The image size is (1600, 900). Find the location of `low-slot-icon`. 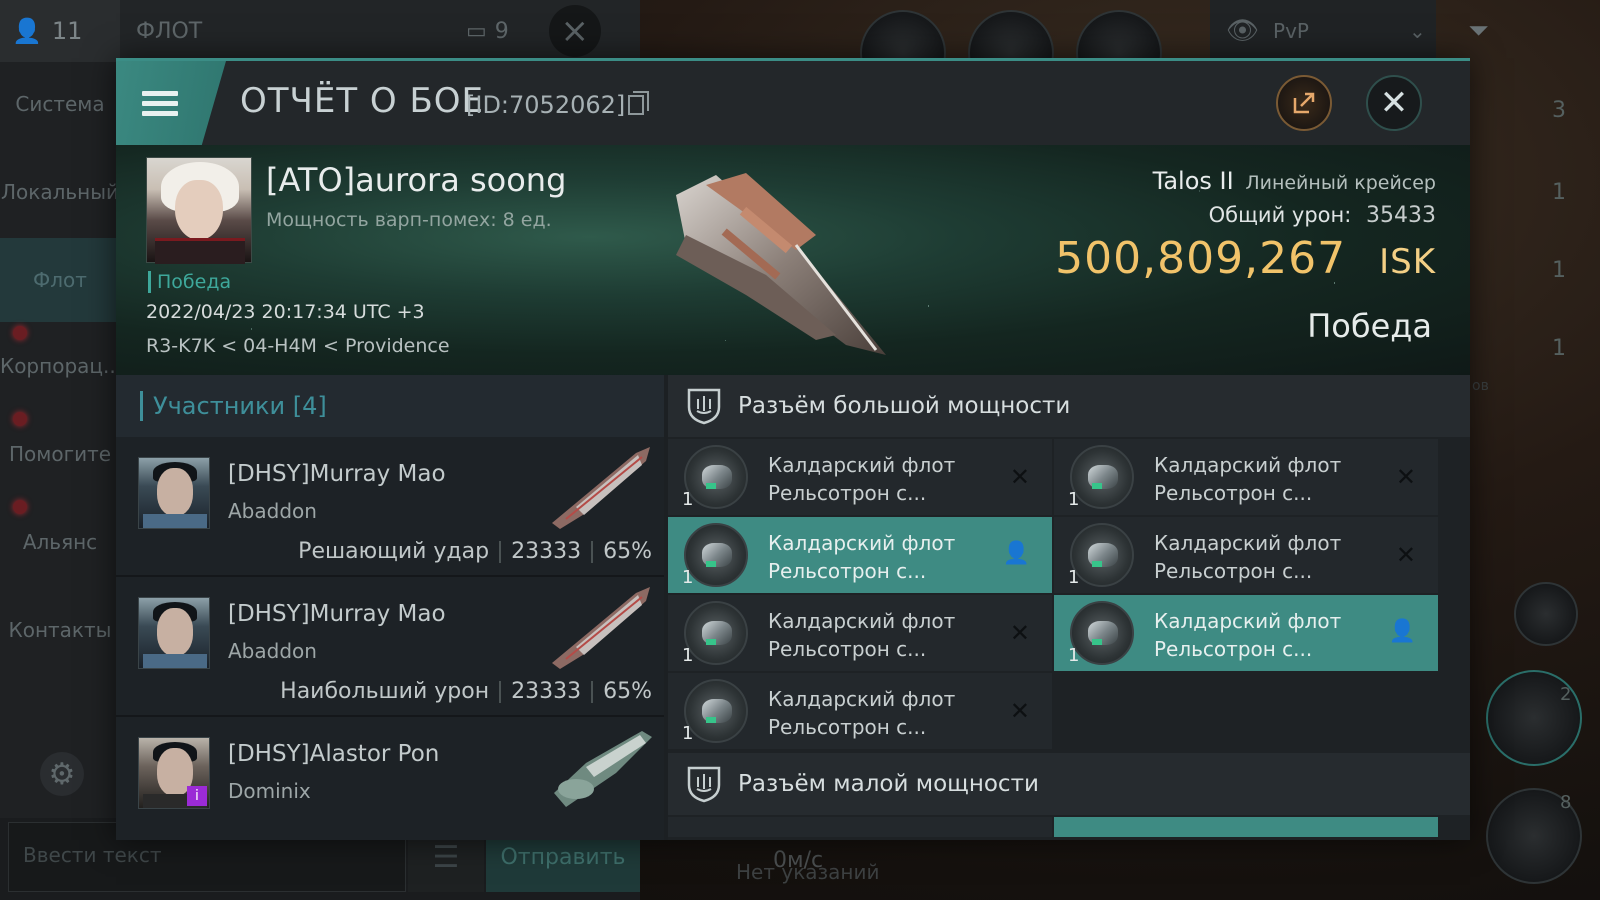

low-slot-icon is located at coordinates (704, 784).